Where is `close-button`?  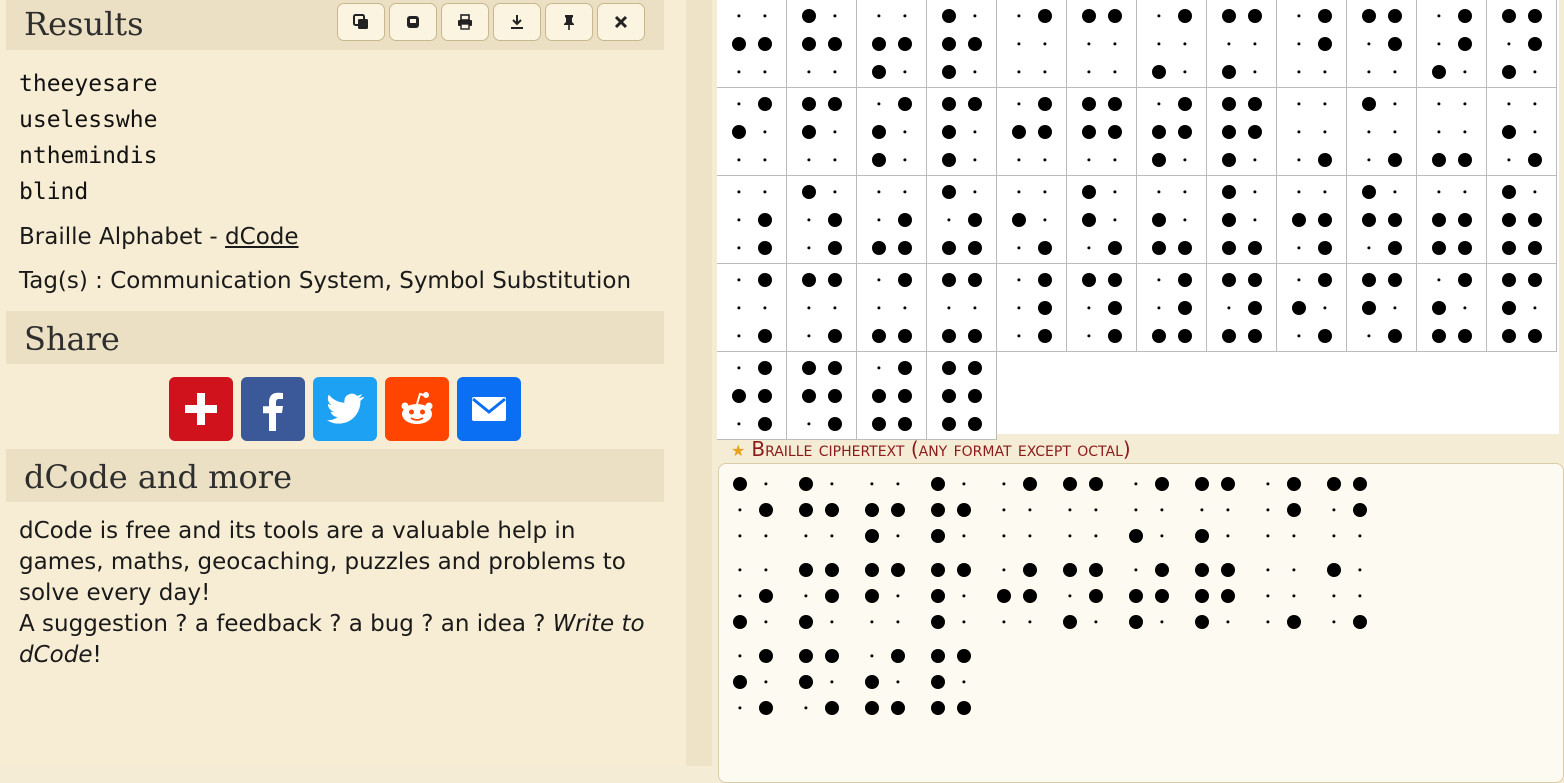 close-button is located at coordinates (621, 22).